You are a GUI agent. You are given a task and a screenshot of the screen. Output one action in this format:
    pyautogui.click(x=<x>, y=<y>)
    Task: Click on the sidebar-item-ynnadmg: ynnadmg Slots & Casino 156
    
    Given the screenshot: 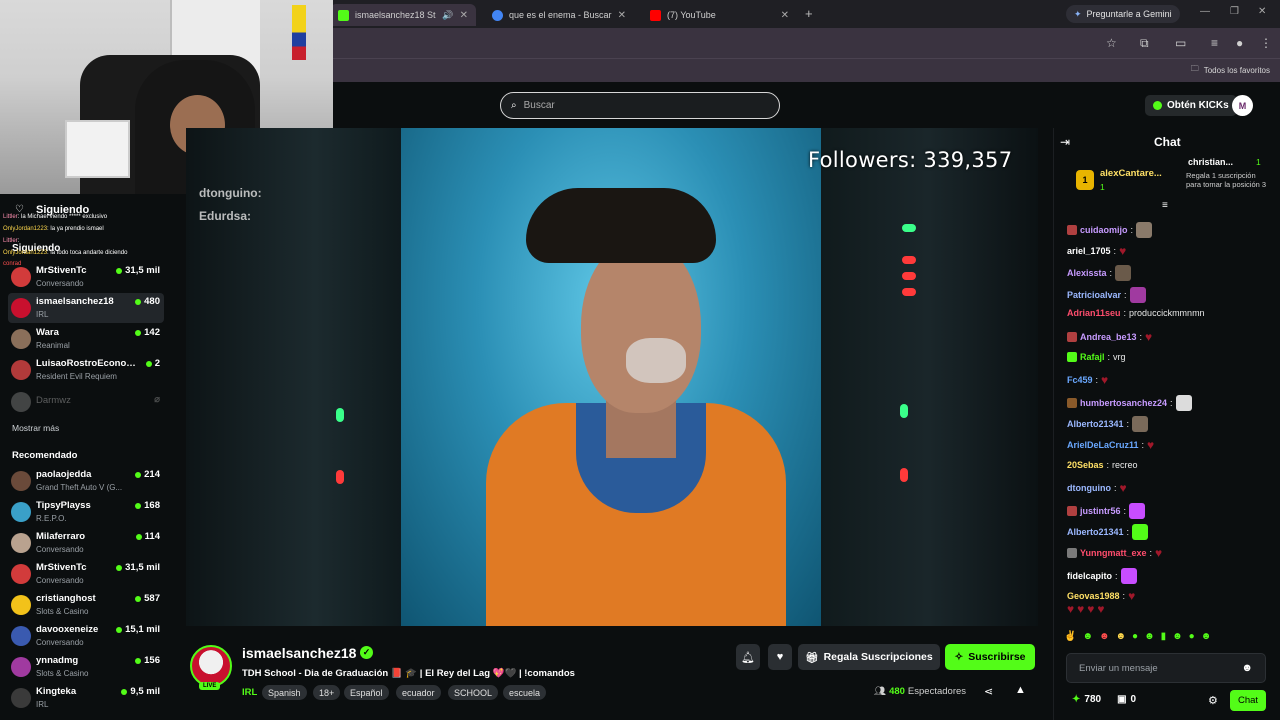 What is the action you would take?
    pyautogui.click(x=86, y=667)
    